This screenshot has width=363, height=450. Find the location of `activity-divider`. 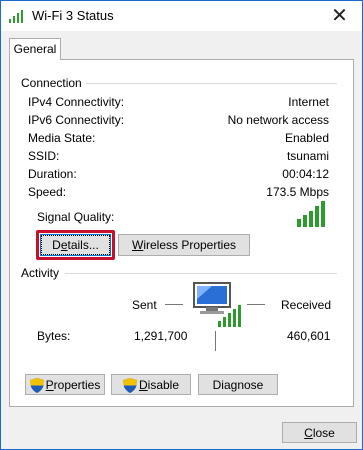

activity-divider is located at coordinates (201, 273).